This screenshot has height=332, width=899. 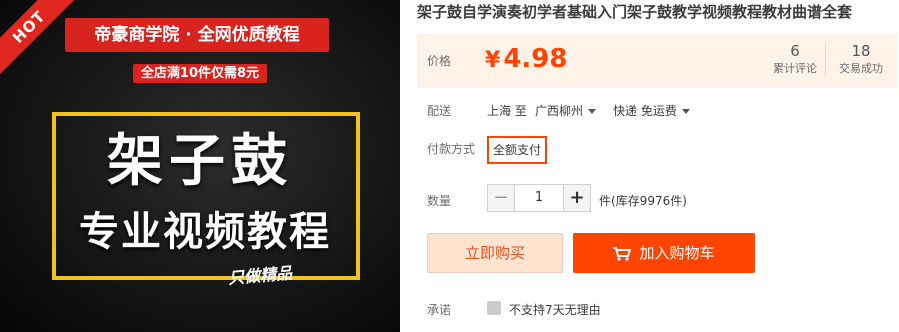 What do you see at coordinates (439, 61) in the screenshot?
I see `price-label: 价格` at bounding box center [439, 61].